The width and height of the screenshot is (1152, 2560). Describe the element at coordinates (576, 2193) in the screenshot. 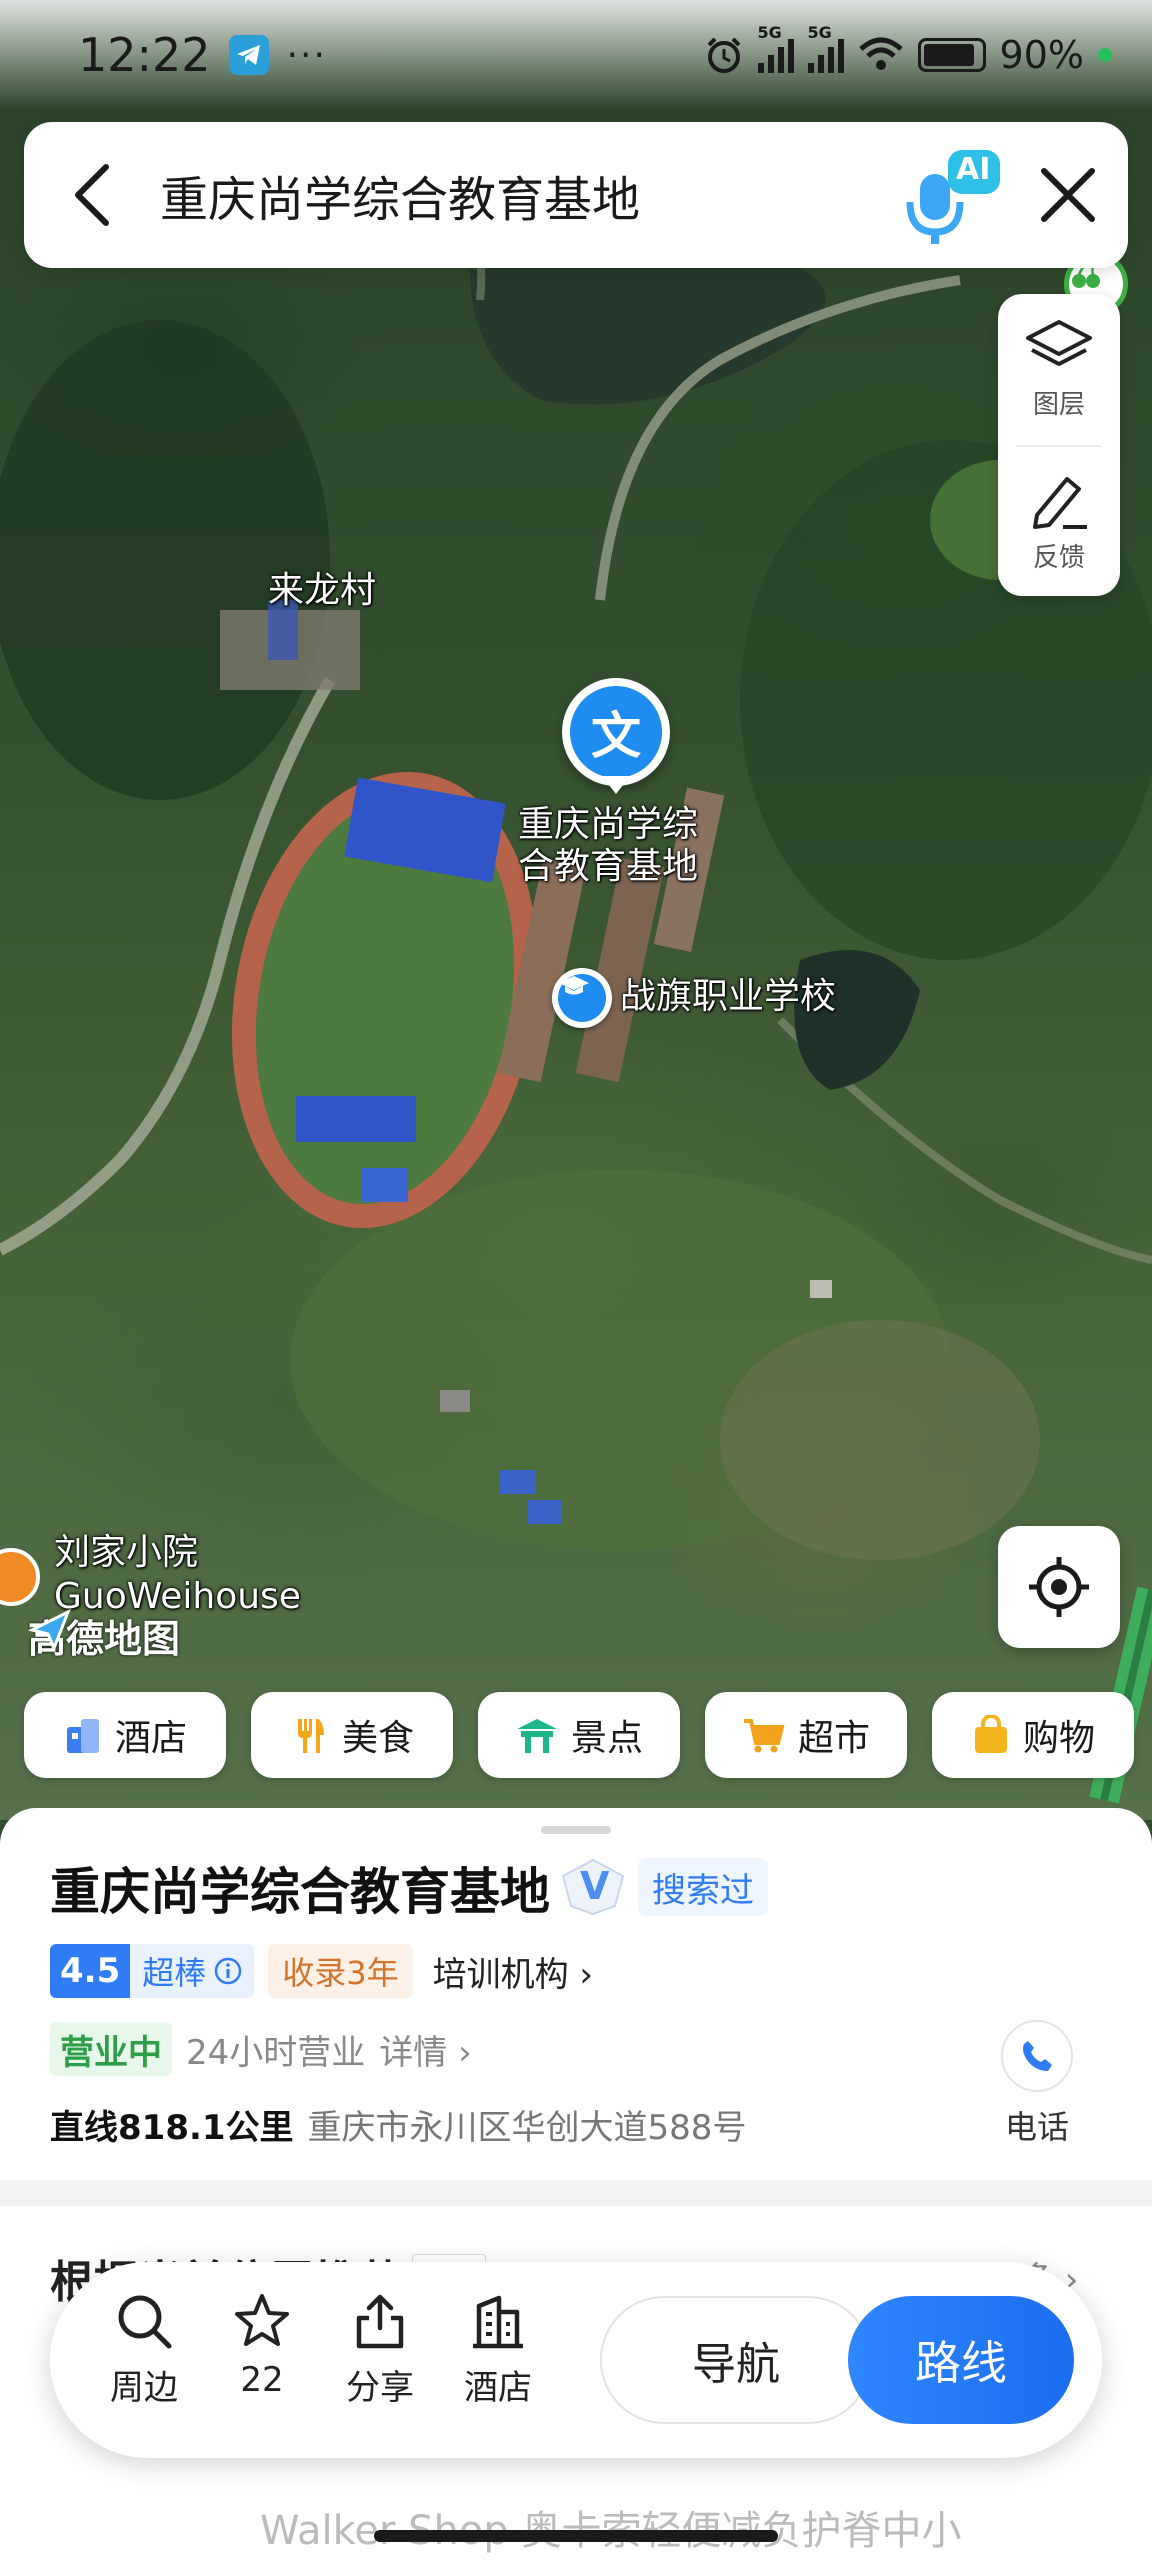

I see `section-separator` at that location.